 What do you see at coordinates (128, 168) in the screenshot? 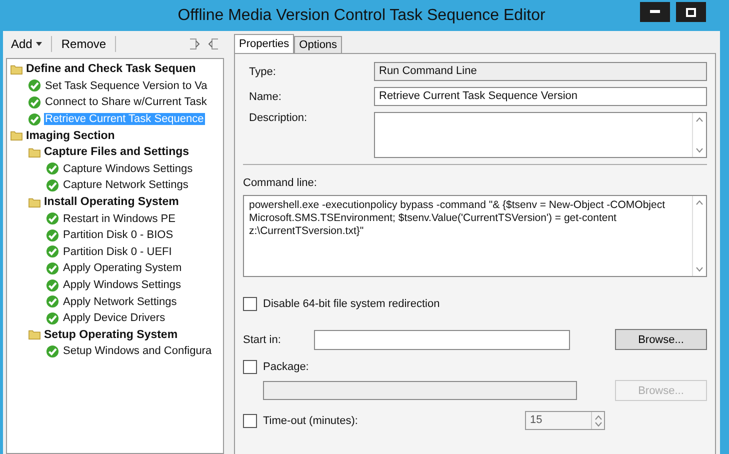
I see `tree-step: Capture Windows Settings` at bounding box center [128, 168].